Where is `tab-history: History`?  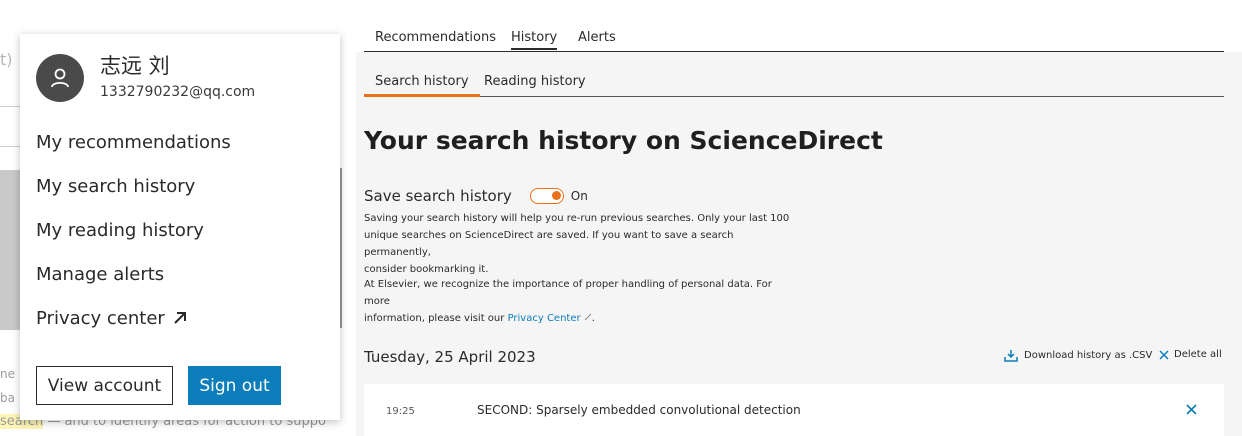 tab-history: History is located at coordinates (534, 40).